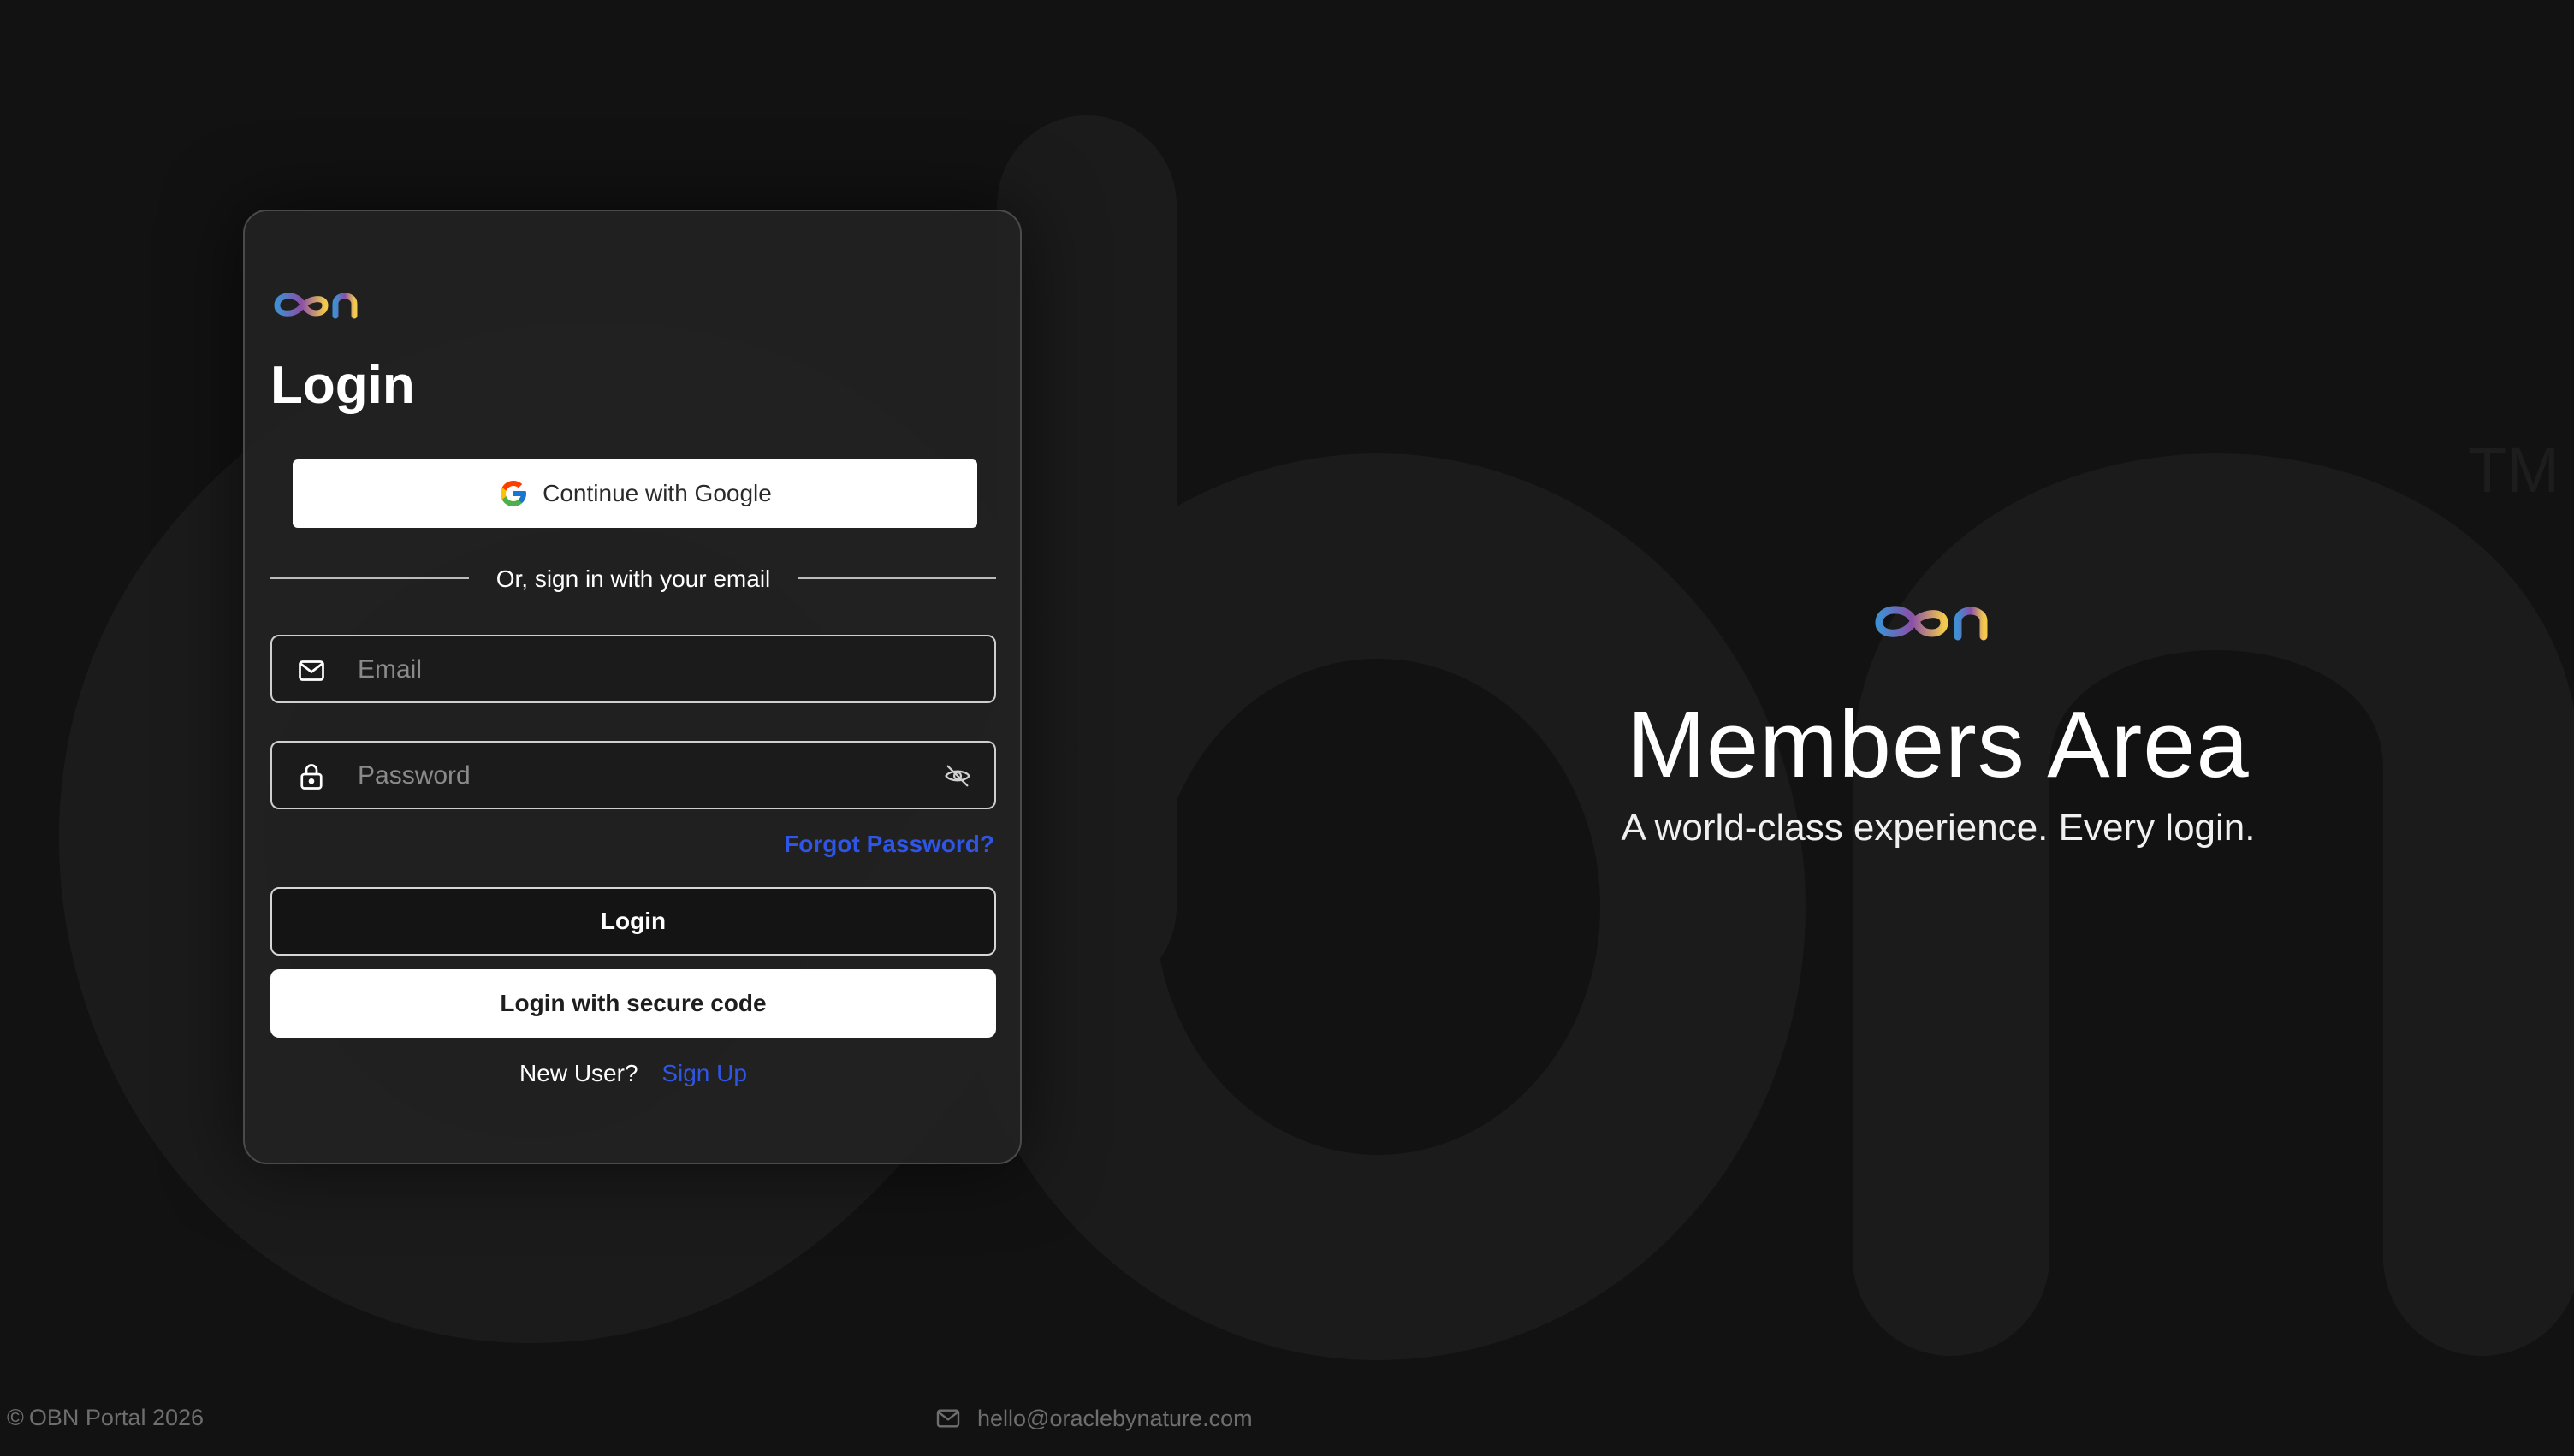 The width and height of the screenshot is (2574, 1456). I want to click on password-field, so click(633, 775).